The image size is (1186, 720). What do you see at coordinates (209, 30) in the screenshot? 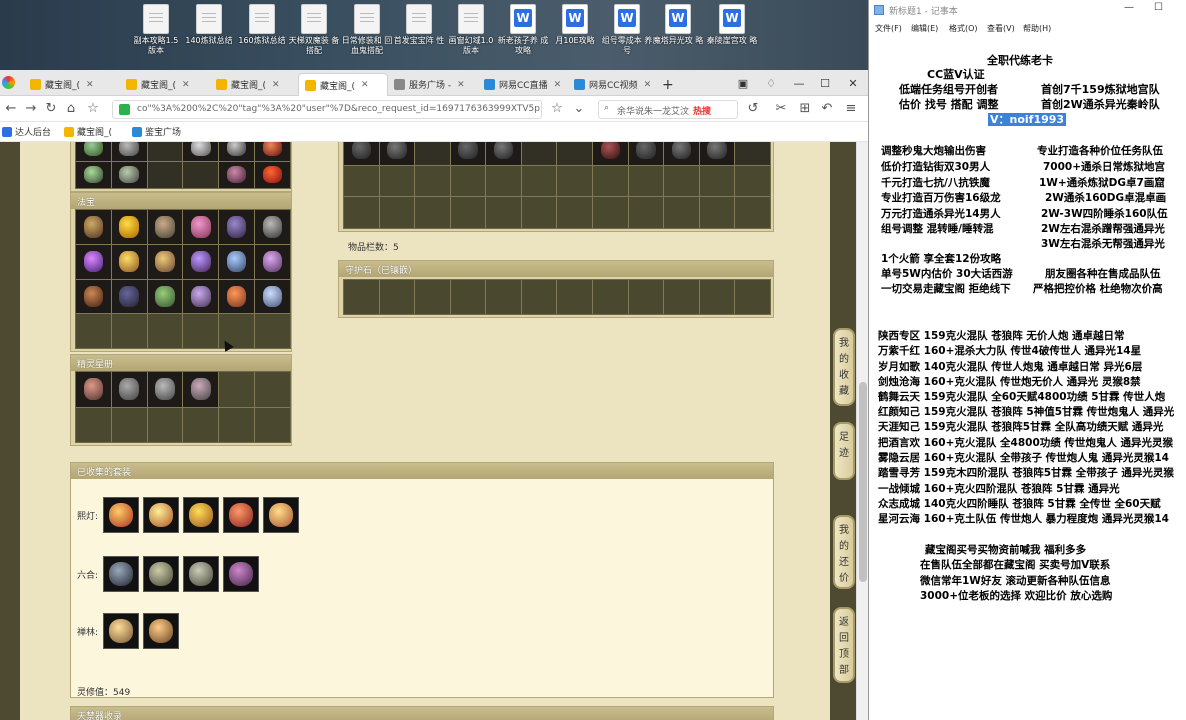
I see `desktop-file-icon: 140炼狱总结` at bounding box center [209, 30].